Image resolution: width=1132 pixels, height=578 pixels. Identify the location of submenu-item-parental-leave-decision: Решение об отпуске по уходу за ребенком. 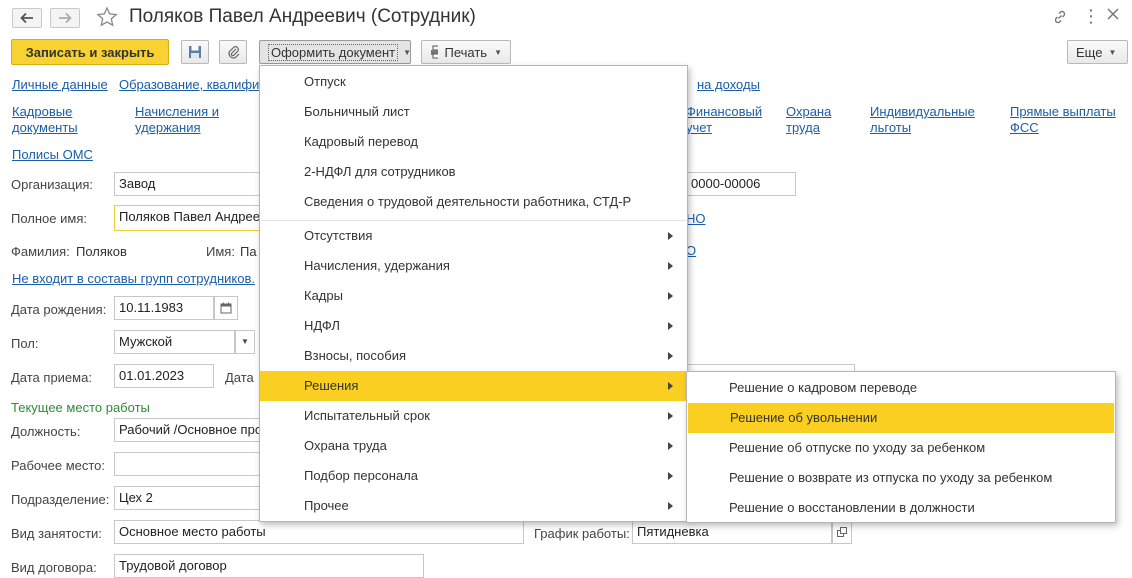
(901, 448).